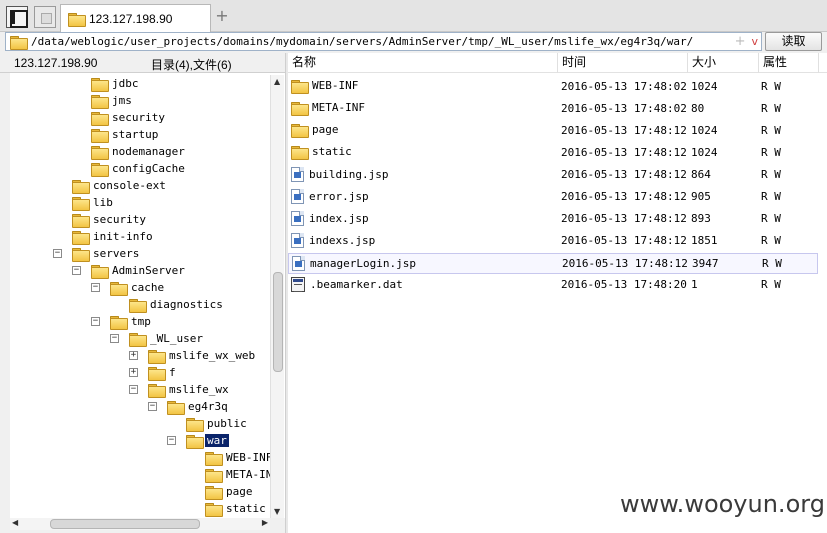 The width and height of the screenshot is (827, 533). What do you see at coordinates (92, 202) in the screenshot?
I see `tree-item: lib` at bounding box center [92, 202].